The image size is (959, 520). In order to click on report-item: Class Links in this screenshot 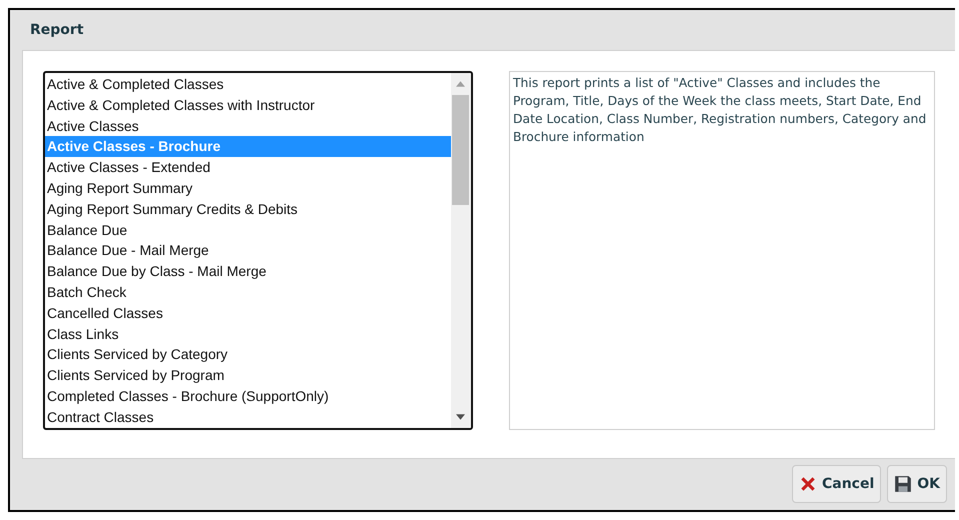, I will do `click(248, 334)`.